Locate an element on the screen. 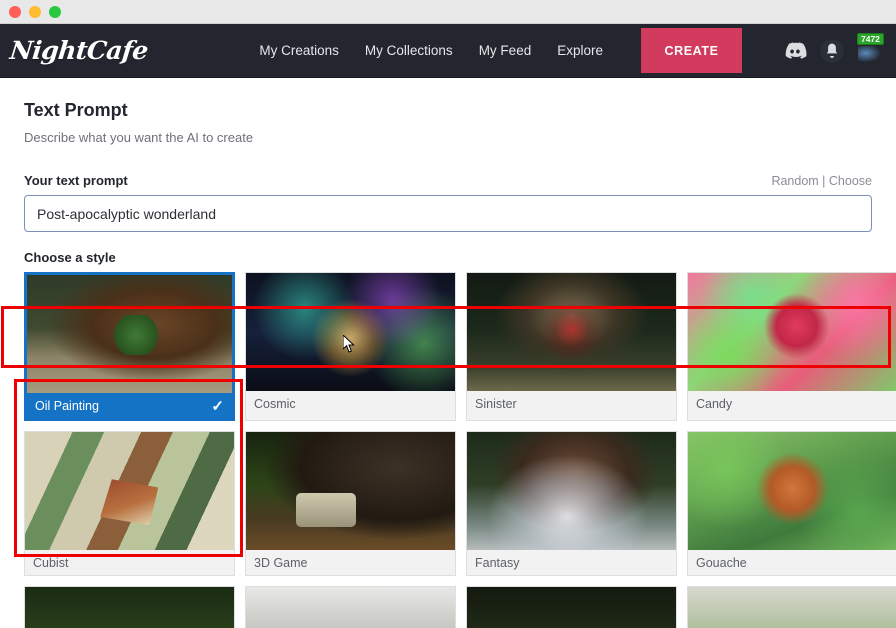 This screenshot has height=628, width=896. style-card-label-row: Fantasy is located at coordinates (571, 562).